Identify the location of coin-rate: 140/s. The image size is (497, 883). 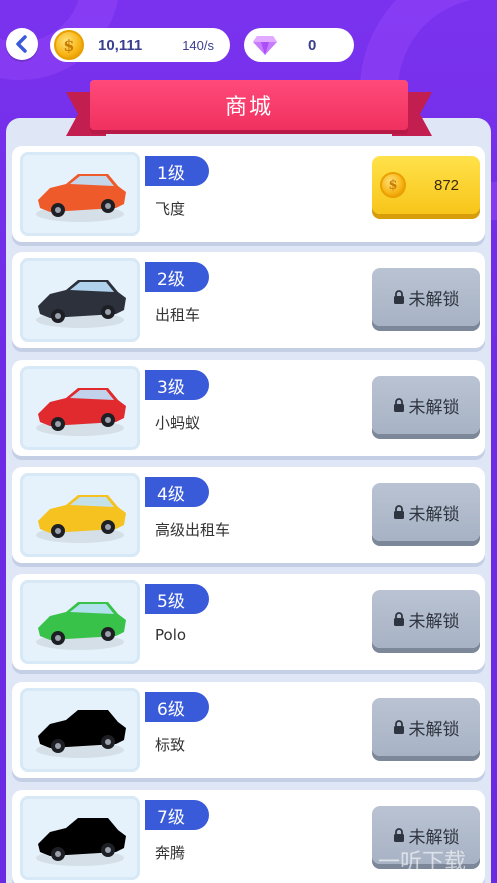
(198, 45).